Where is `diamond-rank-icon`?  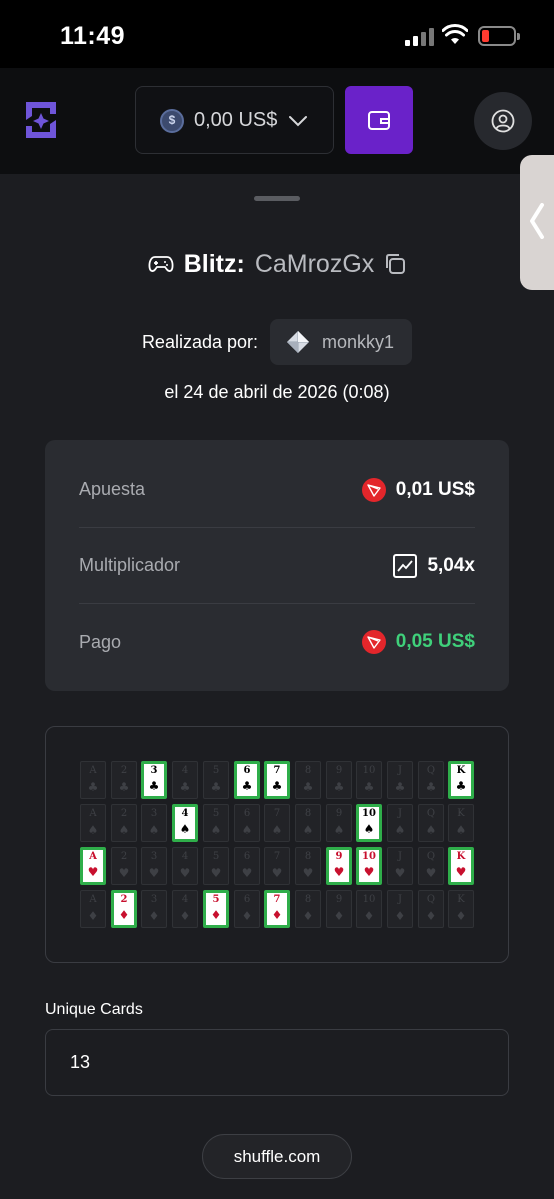
diamond-rank-icon is located at coordinates (298, 342).